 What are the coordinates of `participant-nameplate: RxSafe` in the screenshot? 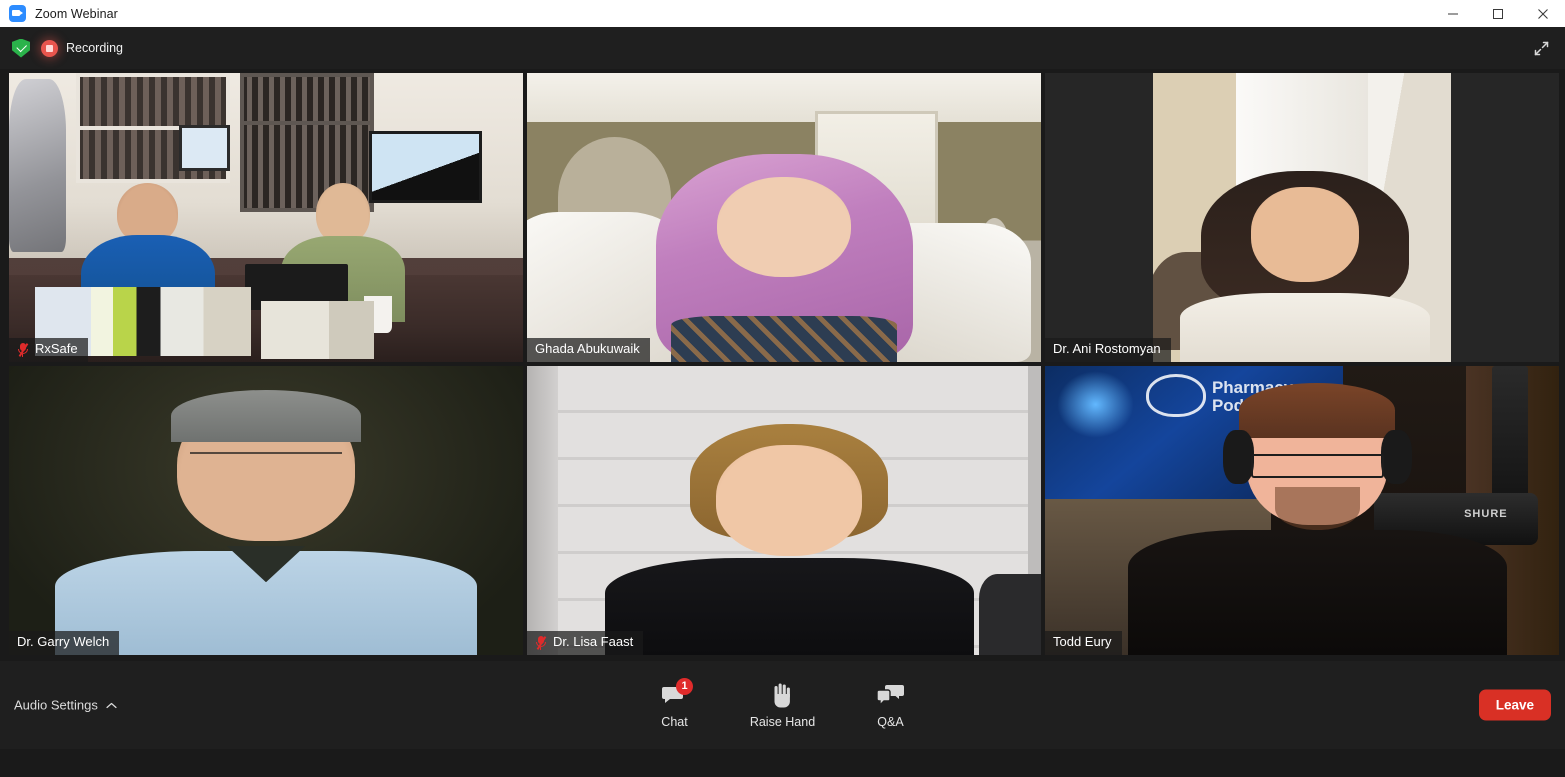 It's located at (48, 350).